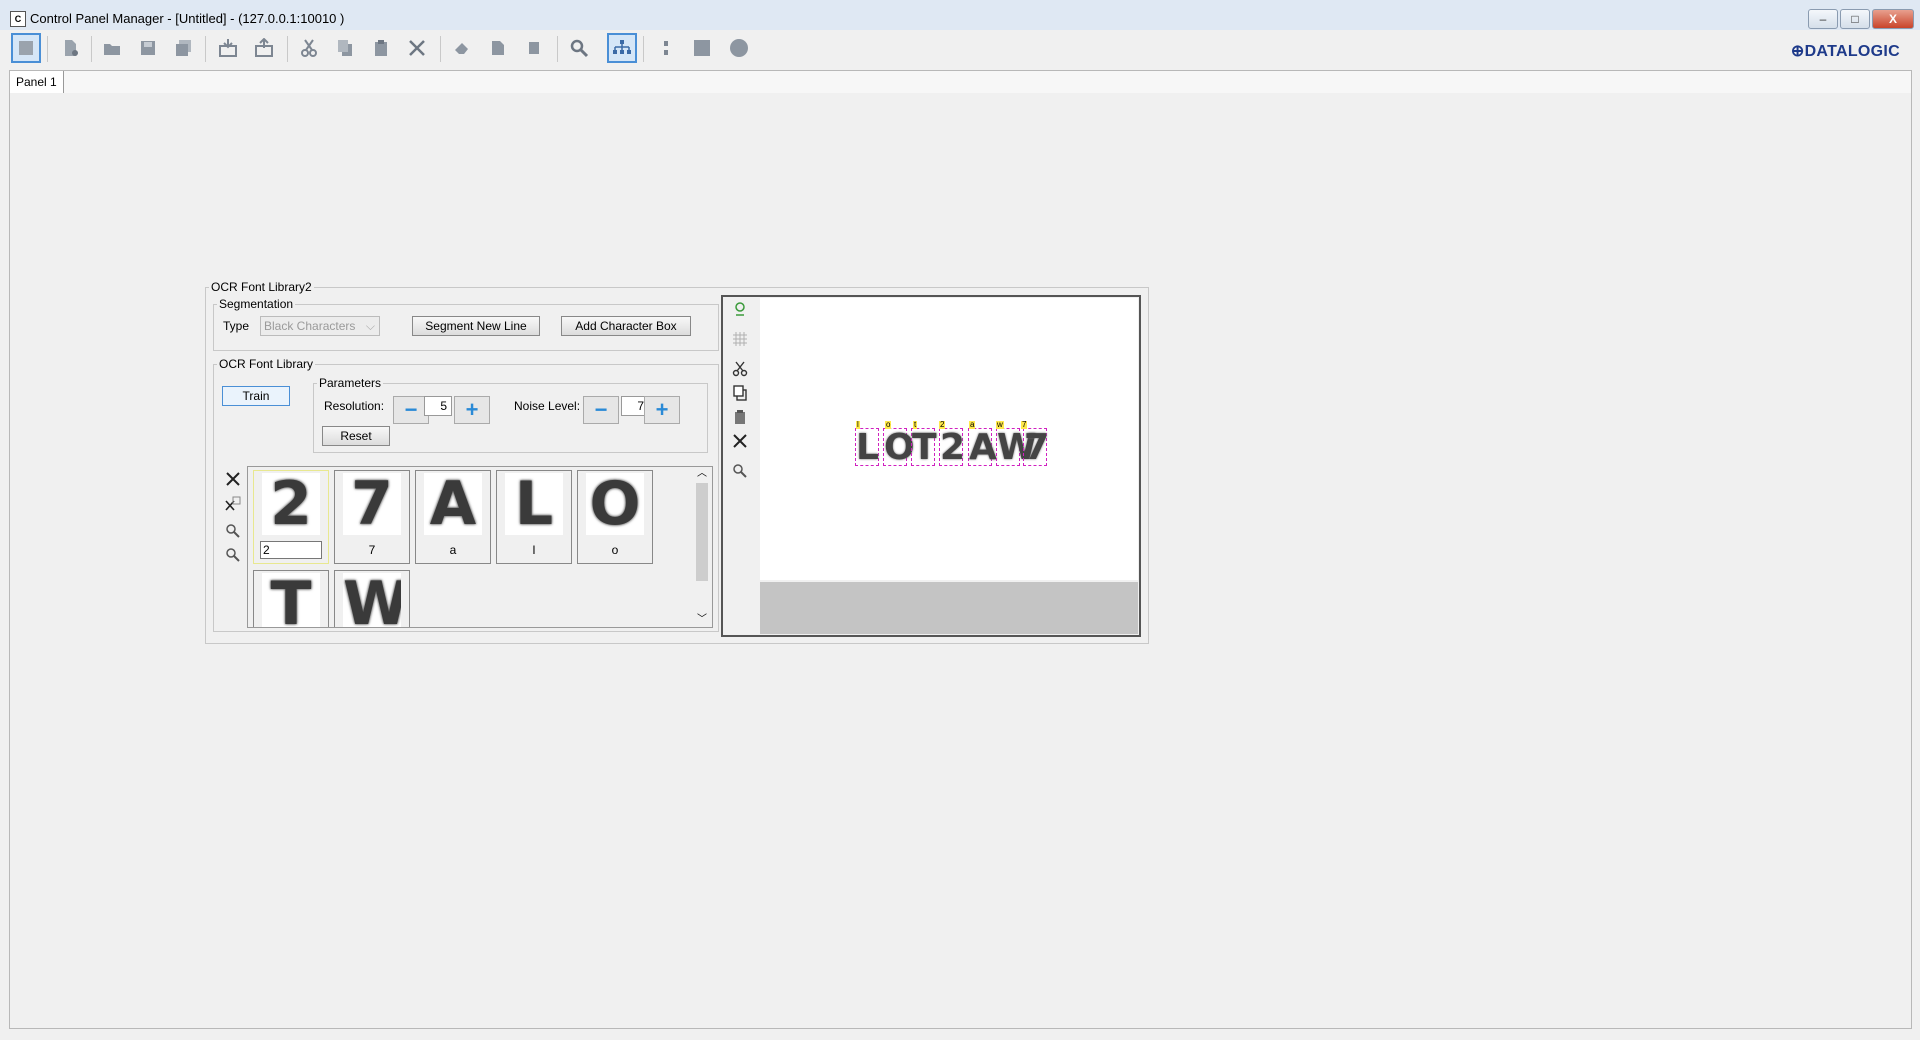 The image size is (1920, 1040). What do you see at coordinates (26, 48) in the screenshot?
I see `panel-view-icon` at bounding box center [26, 48].